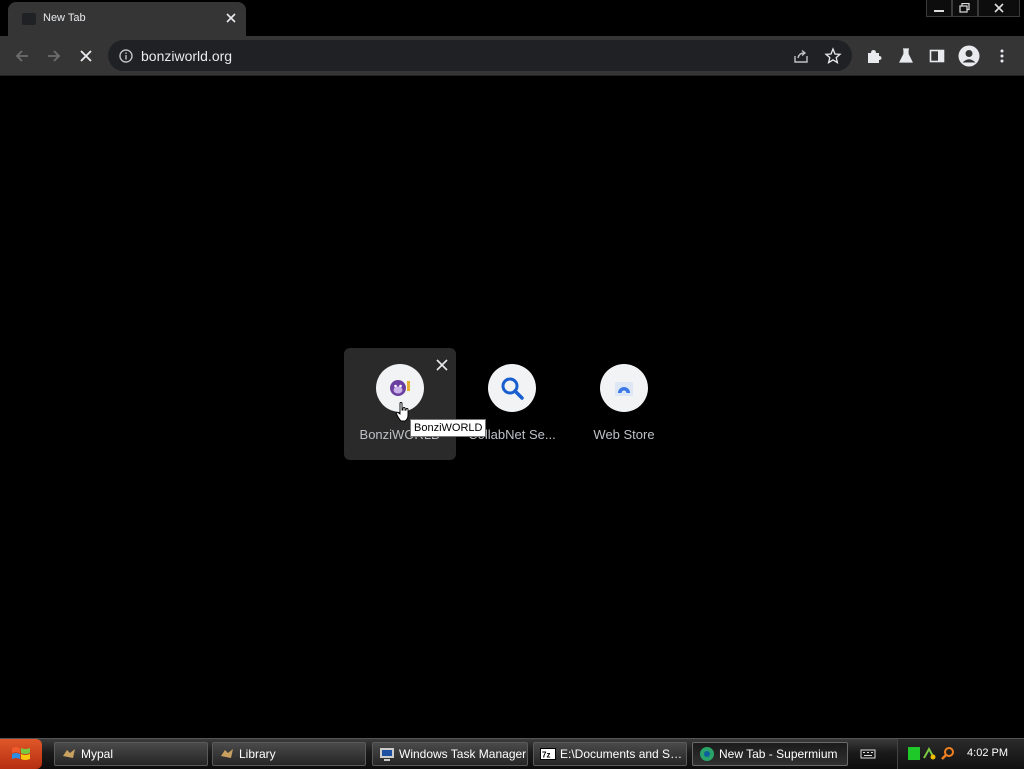  I want to click on library-icon, so click(227, 754).